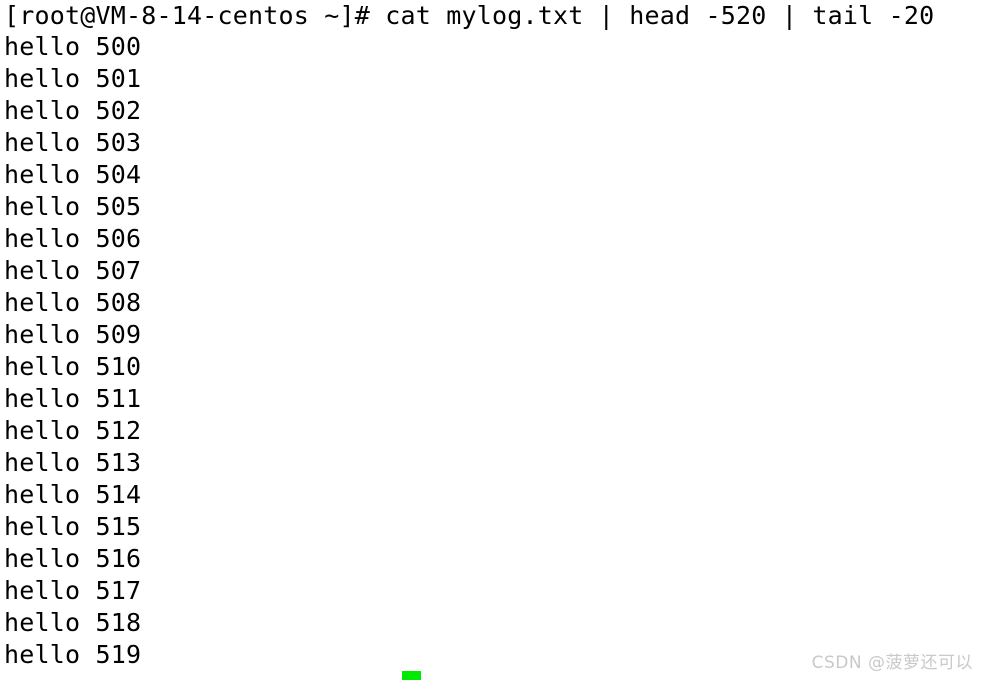 This screenshot has height=680, width=985. I want to click on output-line: hello 501, so click(73, 78).